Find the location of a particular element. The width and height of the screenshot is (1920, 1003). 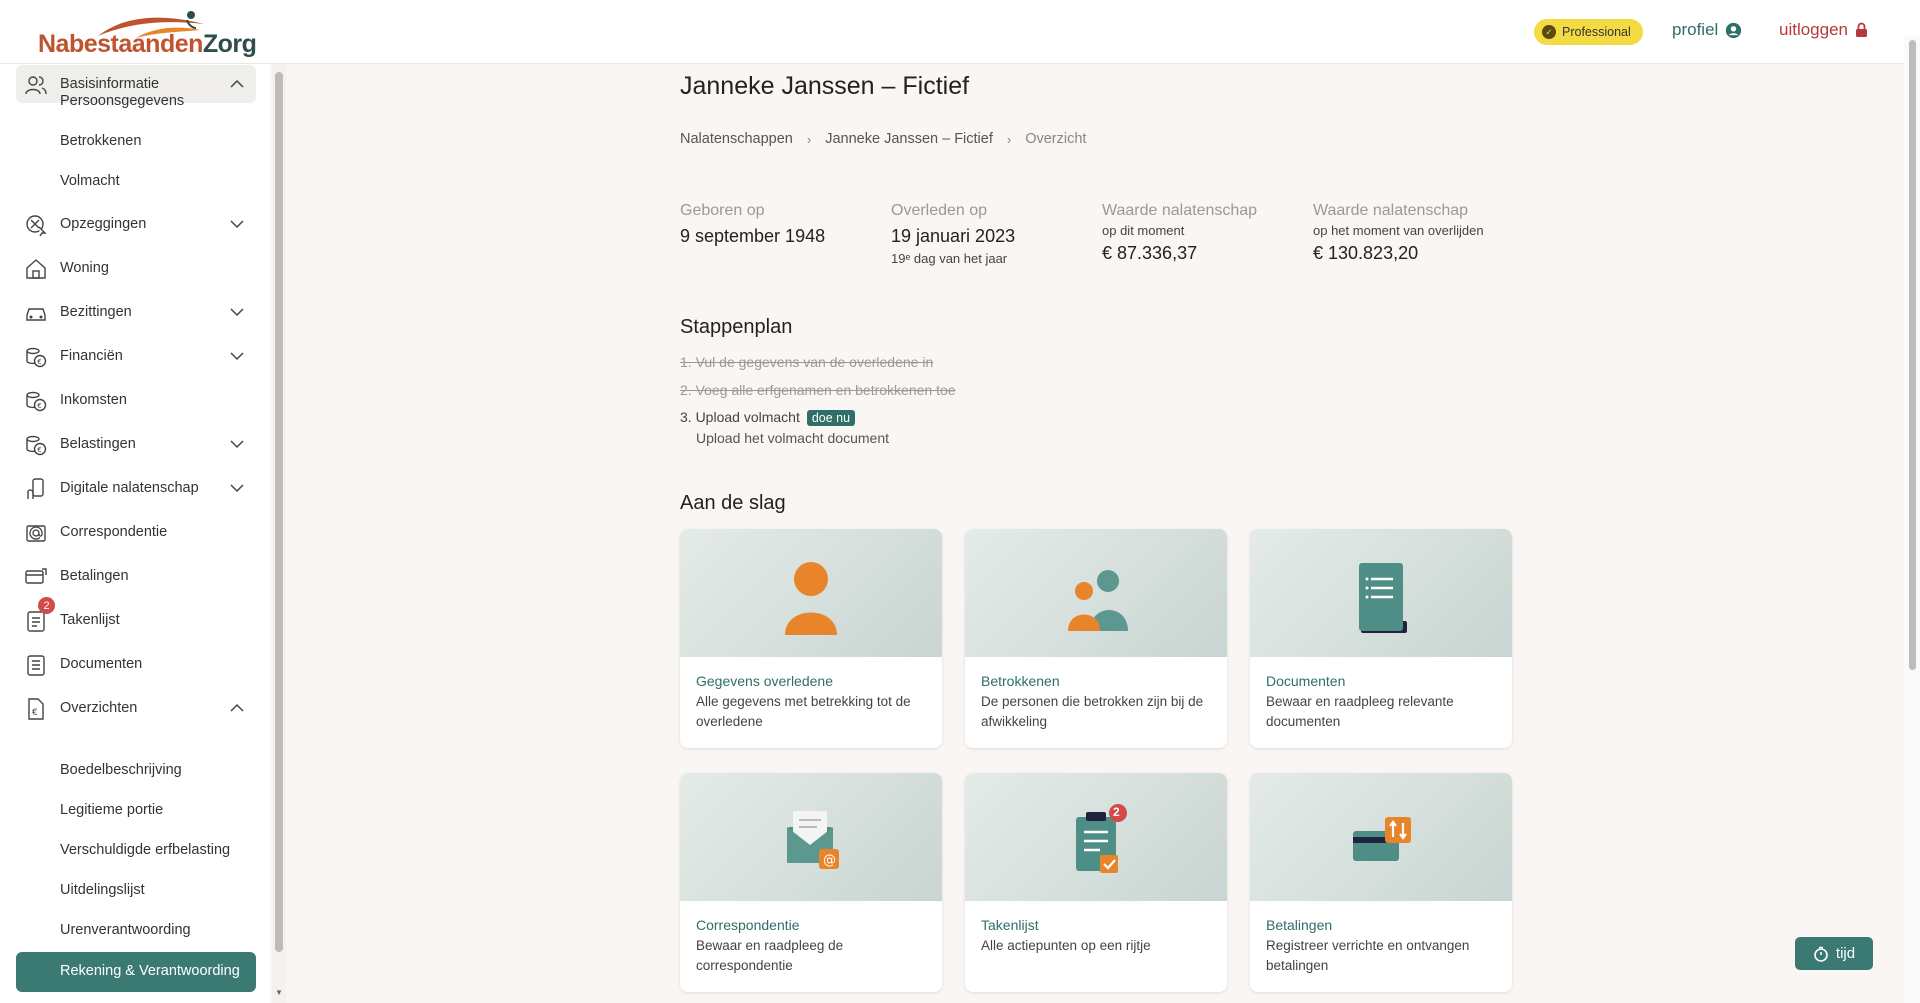

lock-icon is located at coordinates (1862, 29).